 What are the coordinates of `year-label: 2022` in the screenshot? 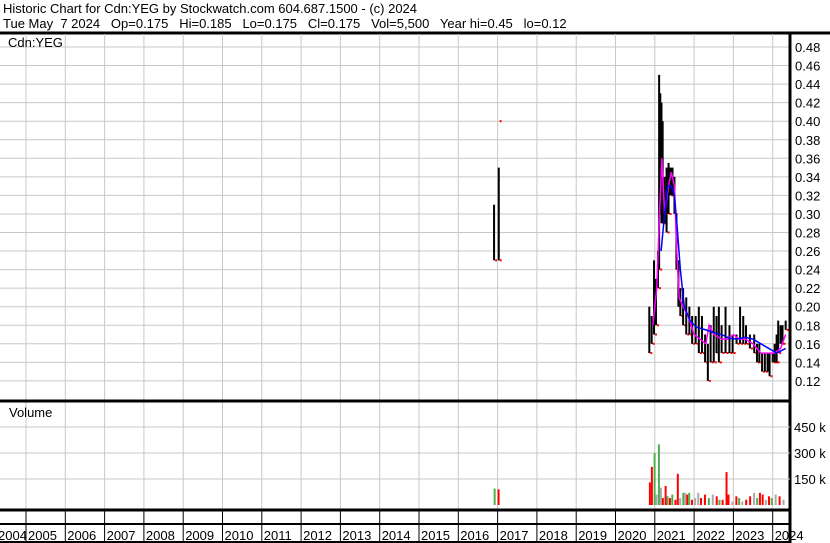 It's located at (710, 535).